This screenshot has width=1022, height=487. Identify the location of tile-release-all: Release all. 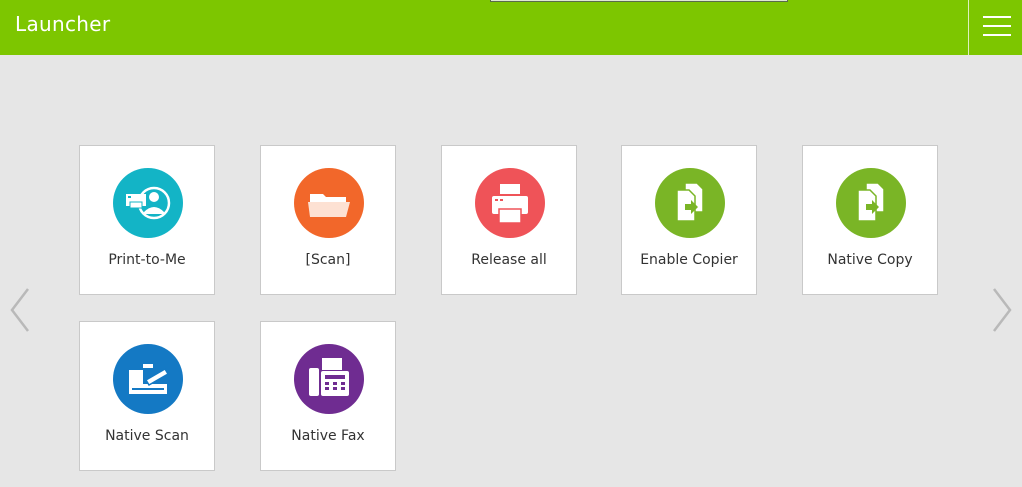
(509, 220).